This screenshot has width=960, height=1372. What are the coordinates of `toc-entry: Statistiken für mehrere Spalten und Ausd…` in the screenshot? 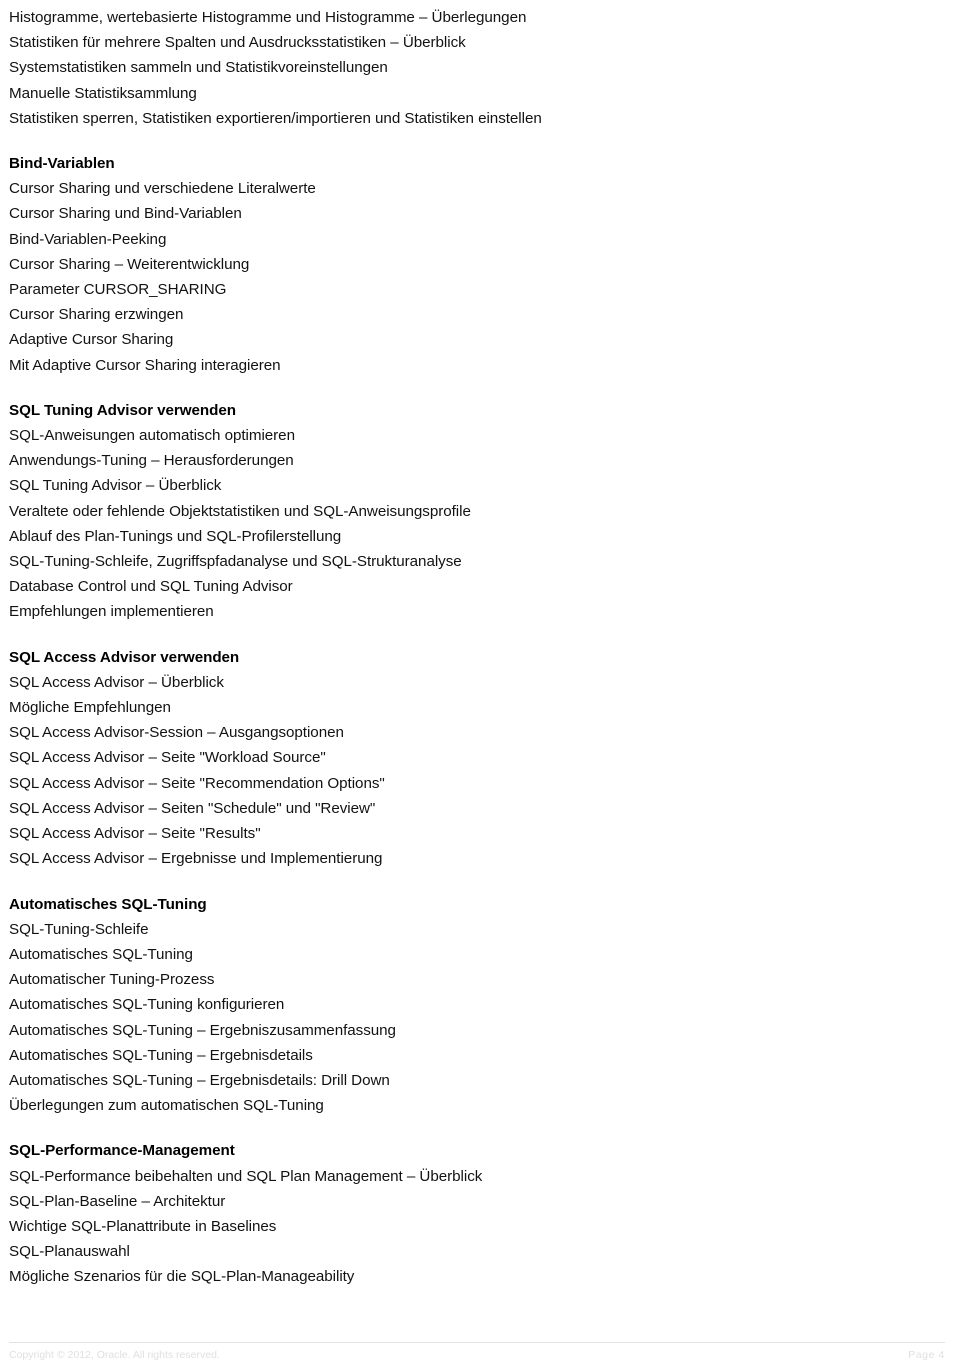 It's located at (478, 42).